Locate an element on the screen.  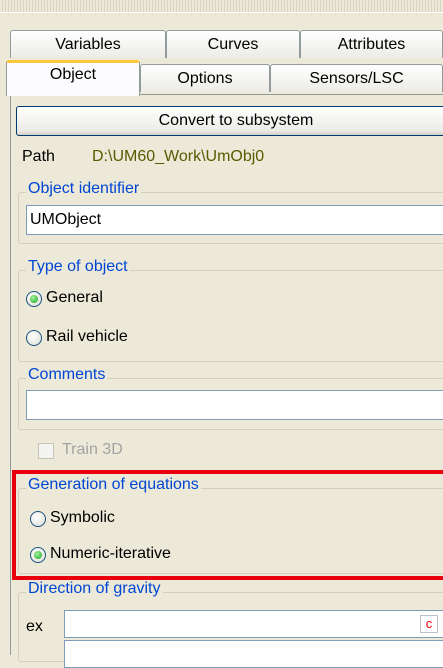
direction-of-gravity-title: Direction of gravity is located at coordinates (94, 589).